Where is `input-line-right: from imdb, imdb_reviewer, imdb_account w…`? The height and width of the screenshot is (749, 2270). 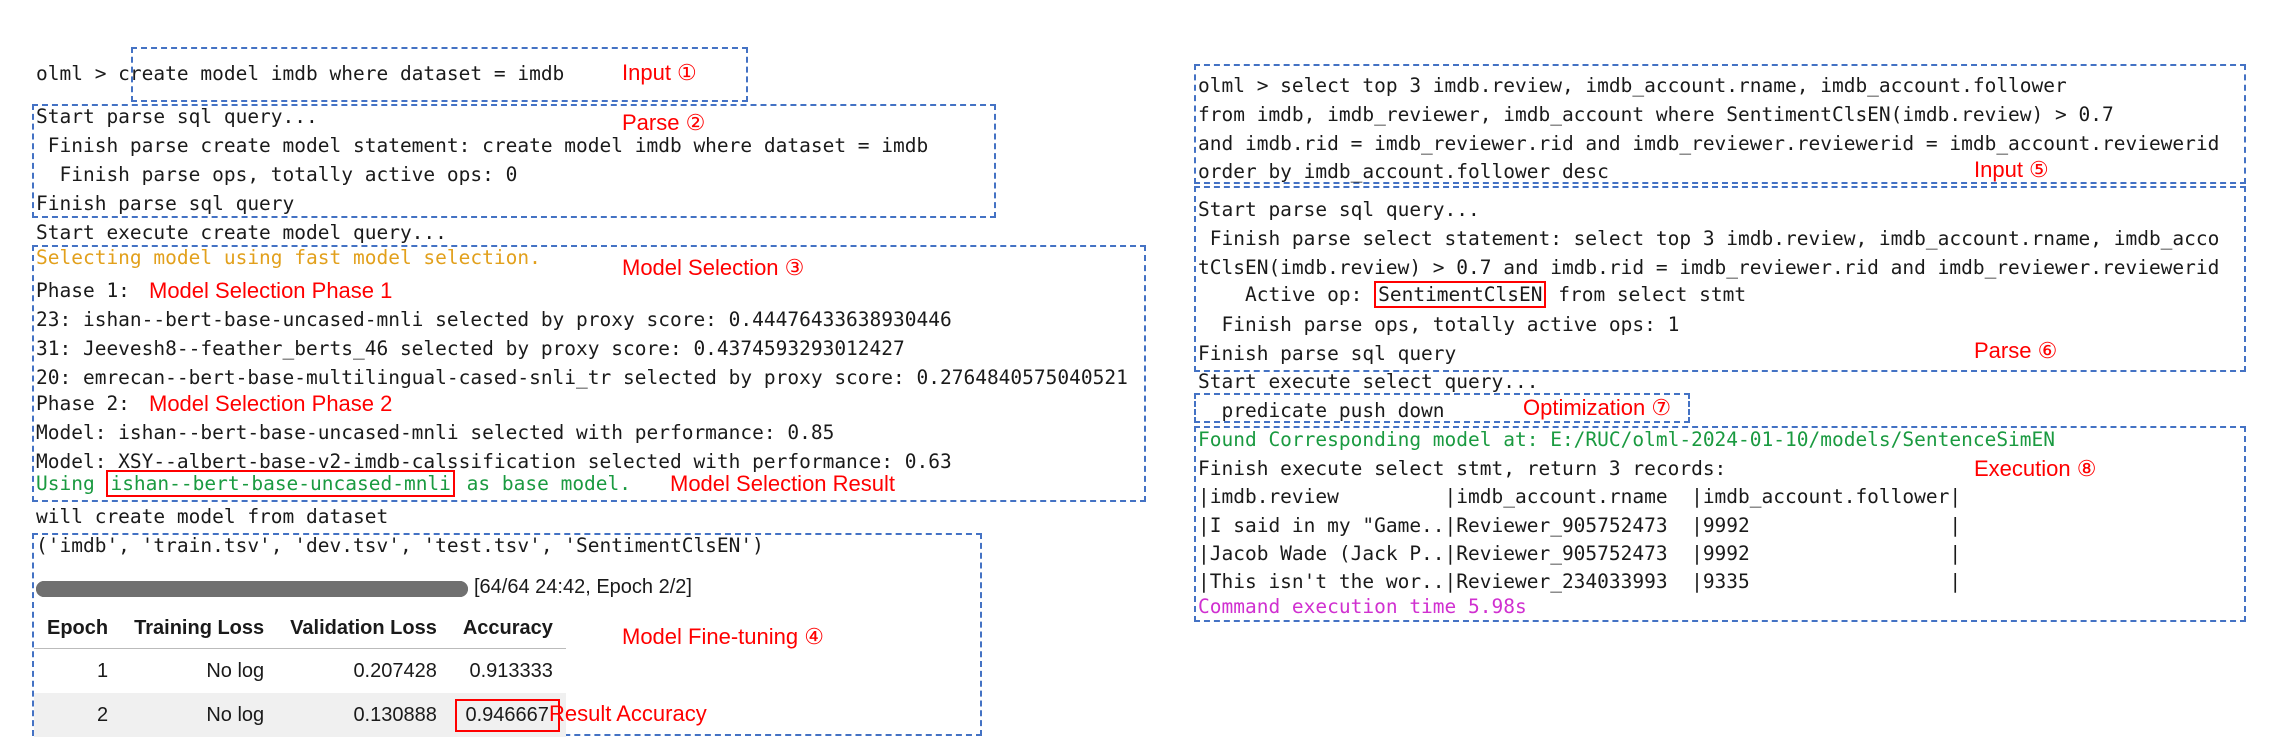 input-line-right: from imdb, imdb_reviewer, imdb_account w… is located at coordinates (1656, 114).